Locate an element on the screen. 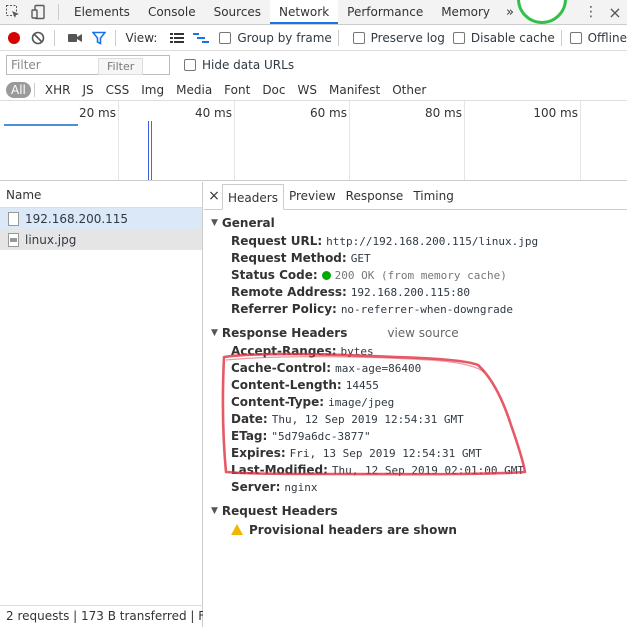 This screenshot has width=627, height=627. type-ws: WS is located at coordinates (307, 90).